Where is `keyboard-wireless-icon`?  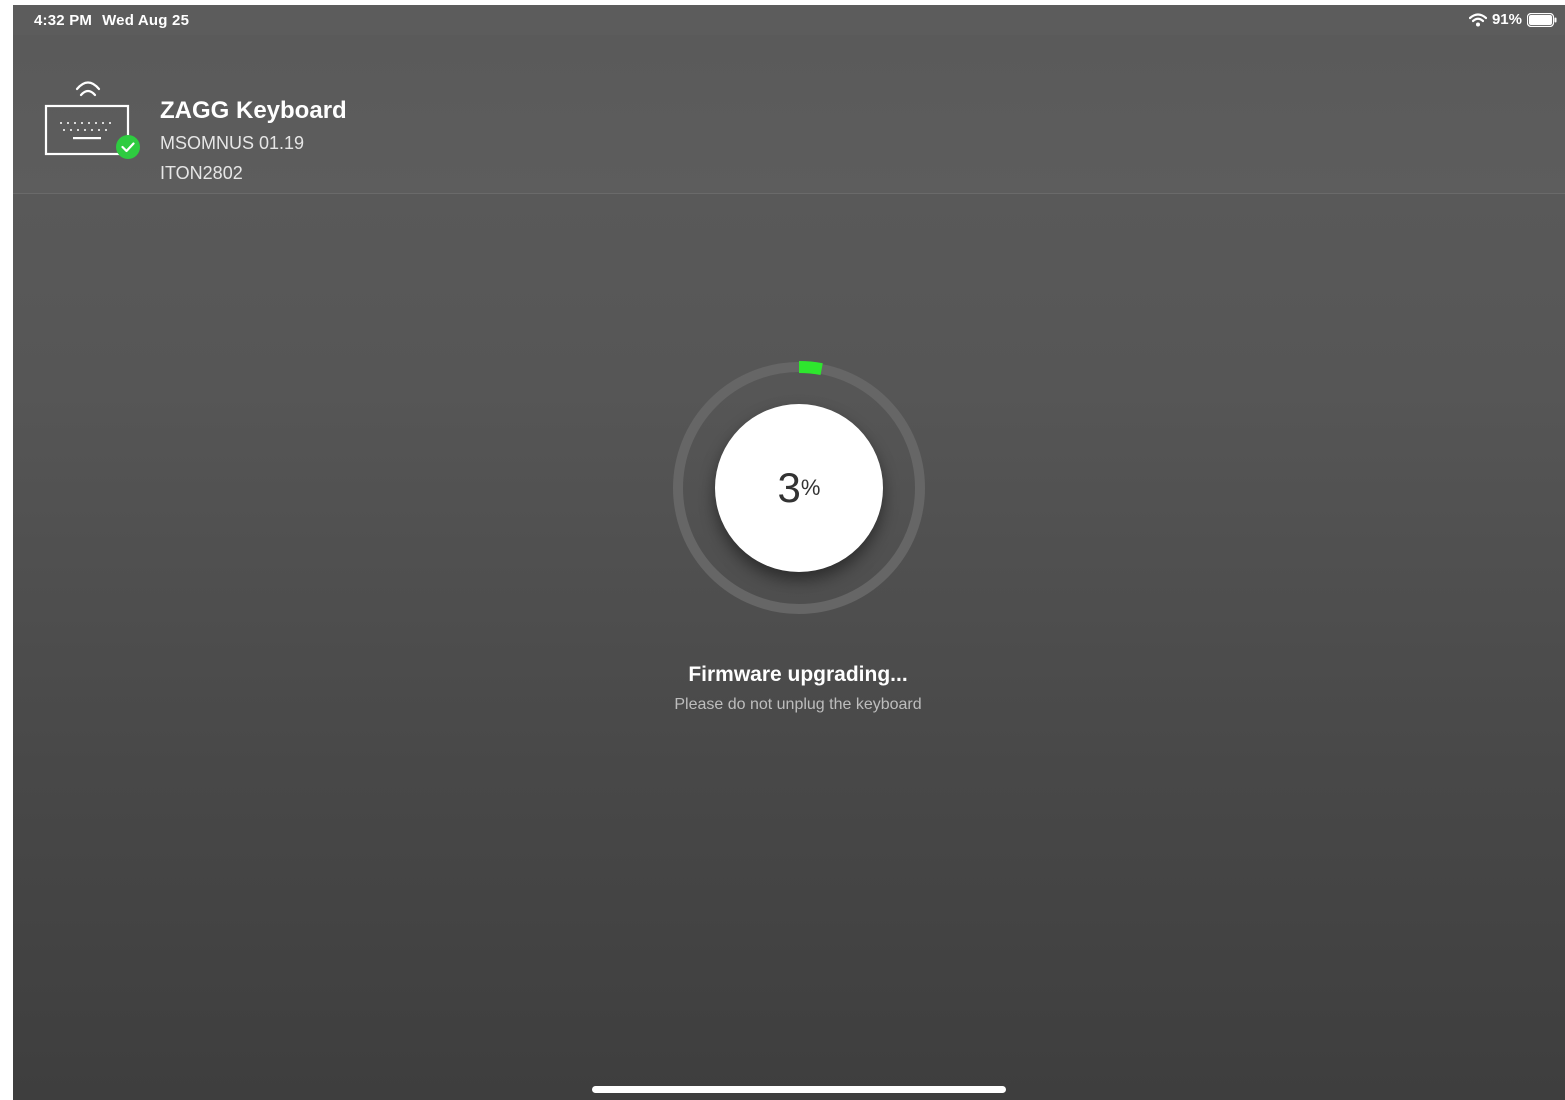
keyboard-wireless-icon is located at coordinates (93, 118).